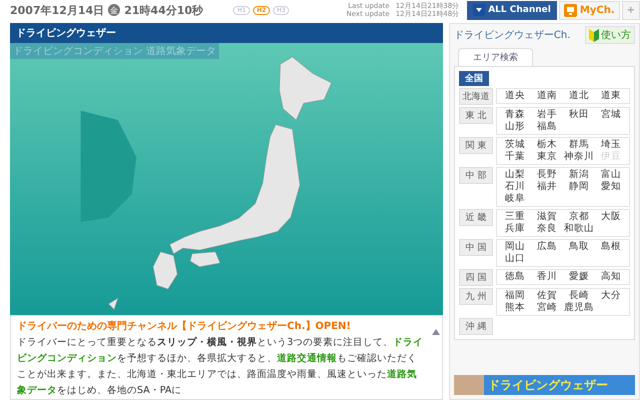 Image resolution: width=640 pixels, height=400 pixels. Describe the element at coordinates (578, 308) in the screenshot. I see `prefecture-link: 鹿児島` at that location.